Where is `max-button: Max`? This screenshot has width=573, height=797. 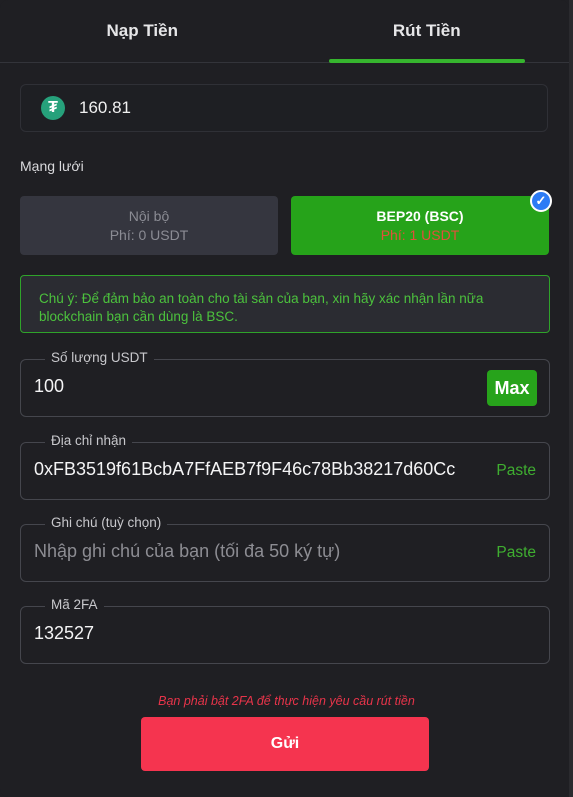 max-button: Max is located at coordinates (512, 388).